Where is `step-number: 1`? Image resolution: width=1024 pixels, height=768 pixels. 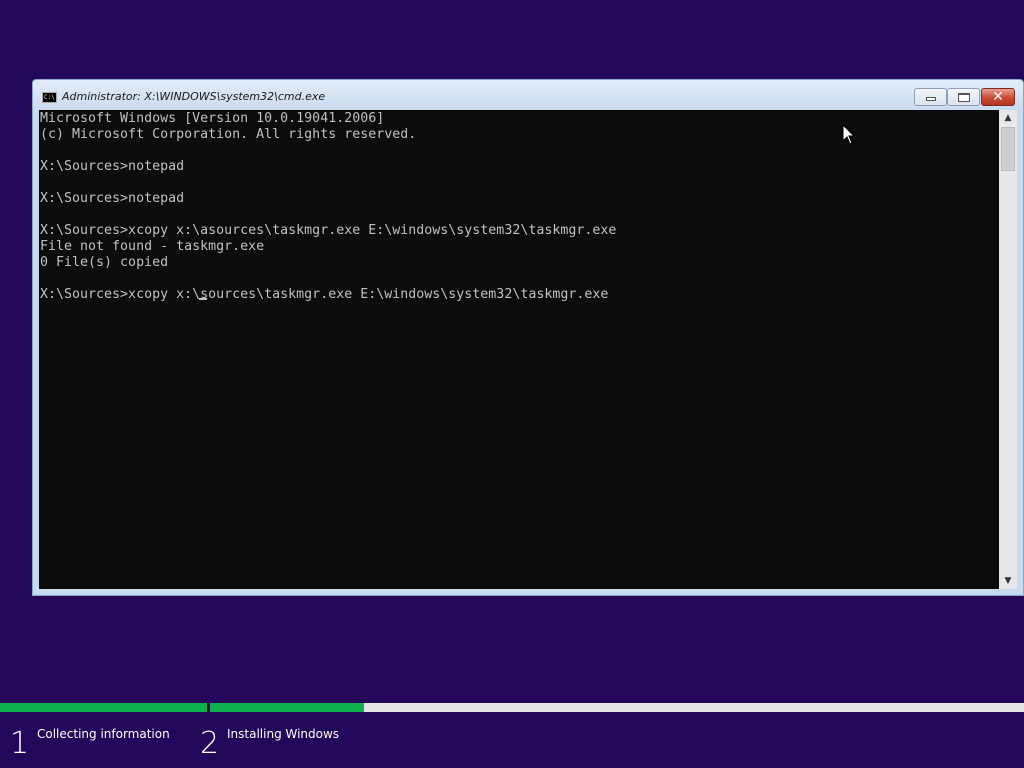 step-number: 1 is located at coordinates (20, 743).